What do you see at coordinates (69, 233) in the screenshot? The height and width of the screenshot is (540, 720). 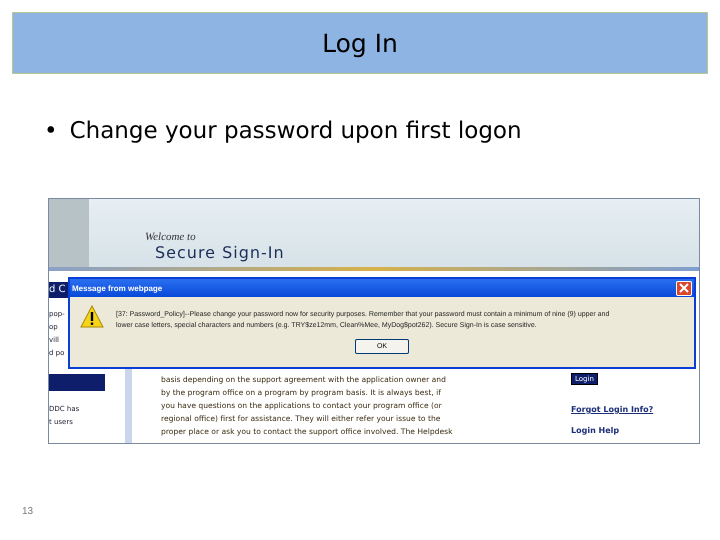 I see `photo-placeholder` at bounding box center [69, 233].